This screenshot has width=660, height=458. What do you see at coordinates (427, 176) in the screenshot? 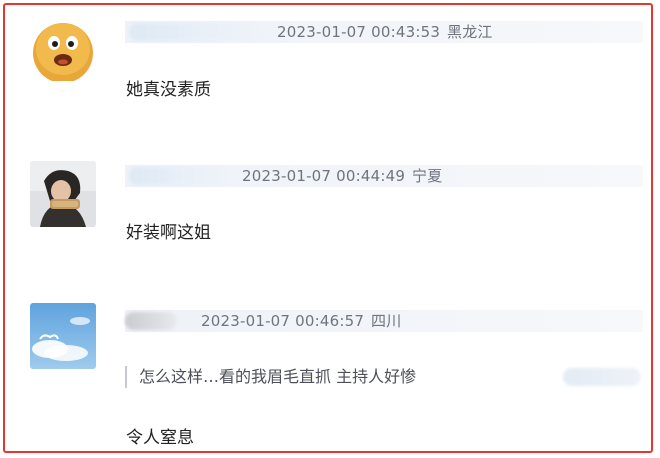
I see `comment-location: 宁夏` at bounding box center [427, 176].